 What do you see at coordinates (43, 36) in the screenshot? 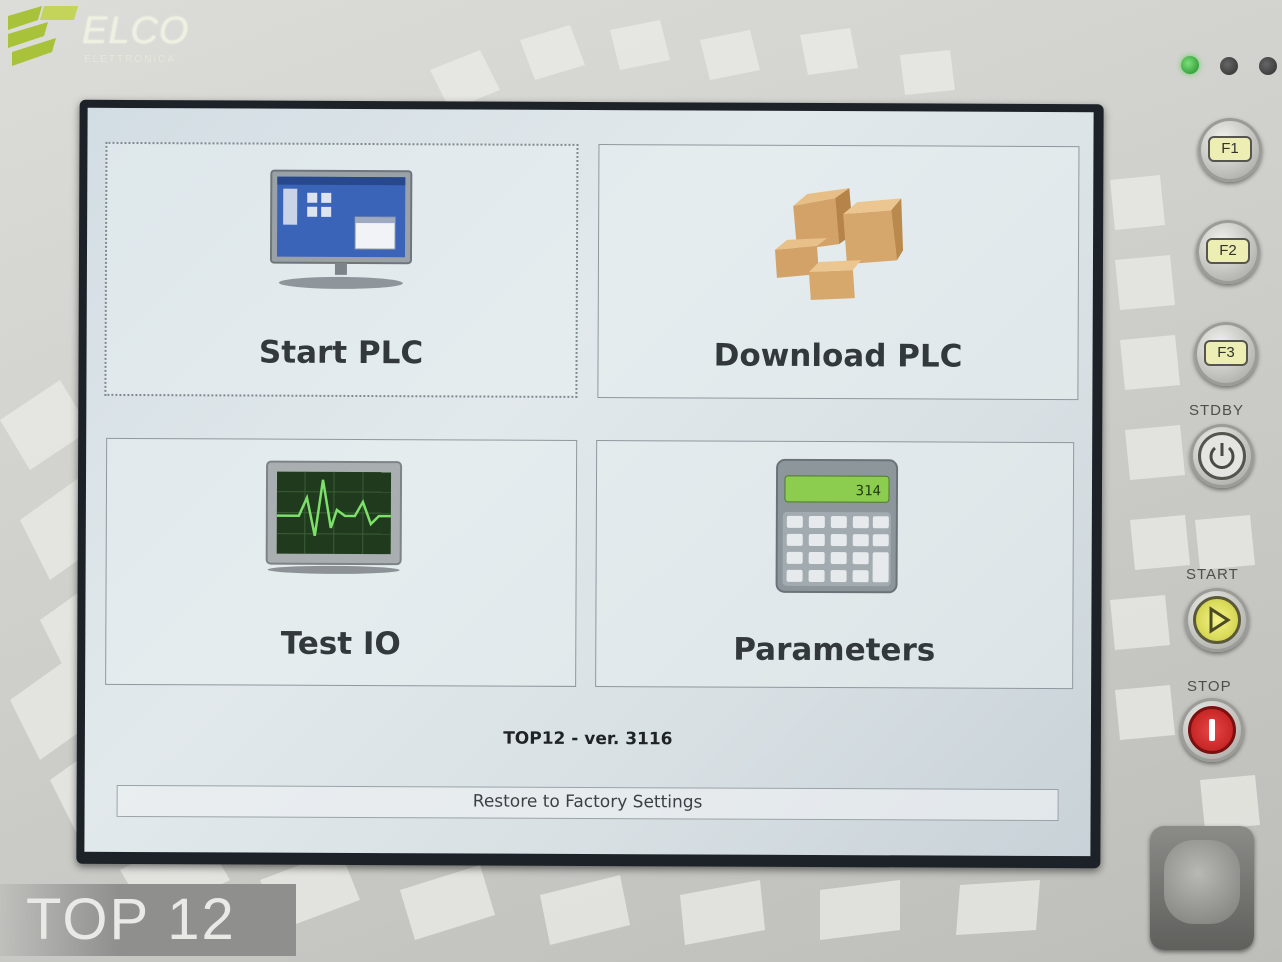
I see `brand-mark-icon` at bounding box center [43, 36].